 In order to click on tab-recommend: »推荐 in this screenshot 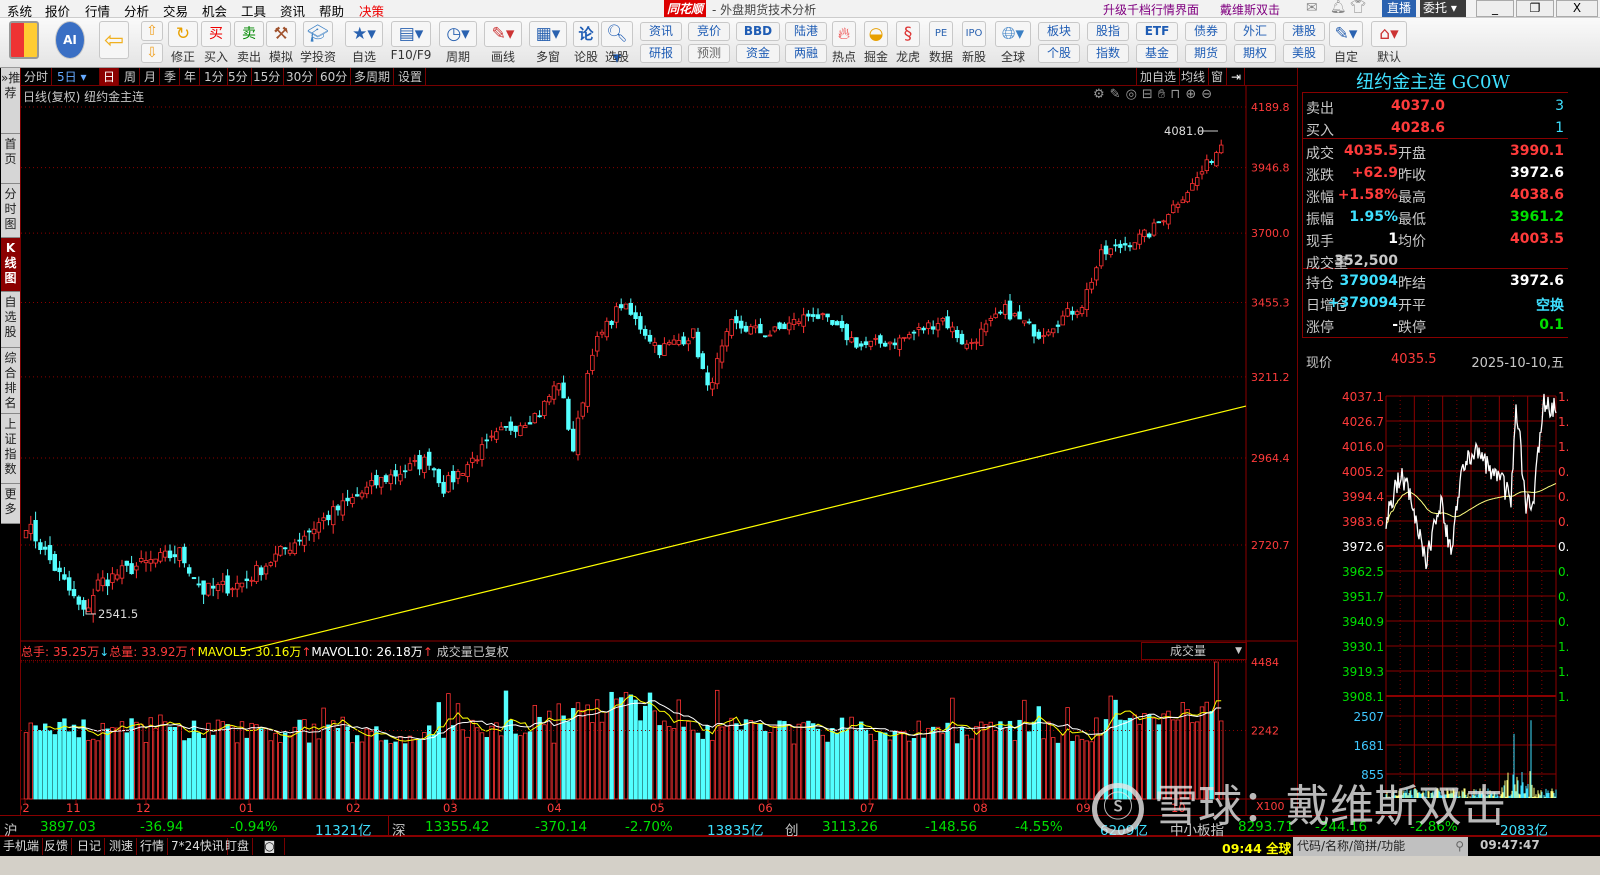, I will do `click(10, 101)`.